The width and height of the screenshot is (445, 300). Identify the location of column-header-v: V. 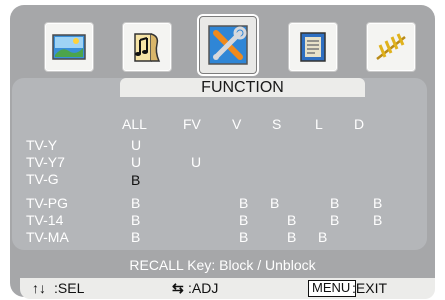
(237, 124).